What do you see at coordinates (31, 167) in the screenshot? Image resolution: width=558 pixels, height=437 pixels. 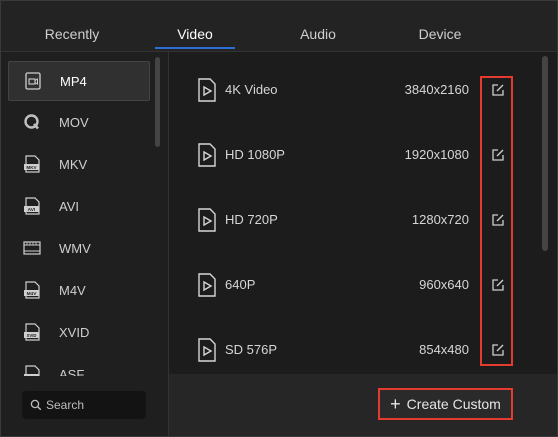 I see `svg-text: MKV` at bounding box center [31, 167].